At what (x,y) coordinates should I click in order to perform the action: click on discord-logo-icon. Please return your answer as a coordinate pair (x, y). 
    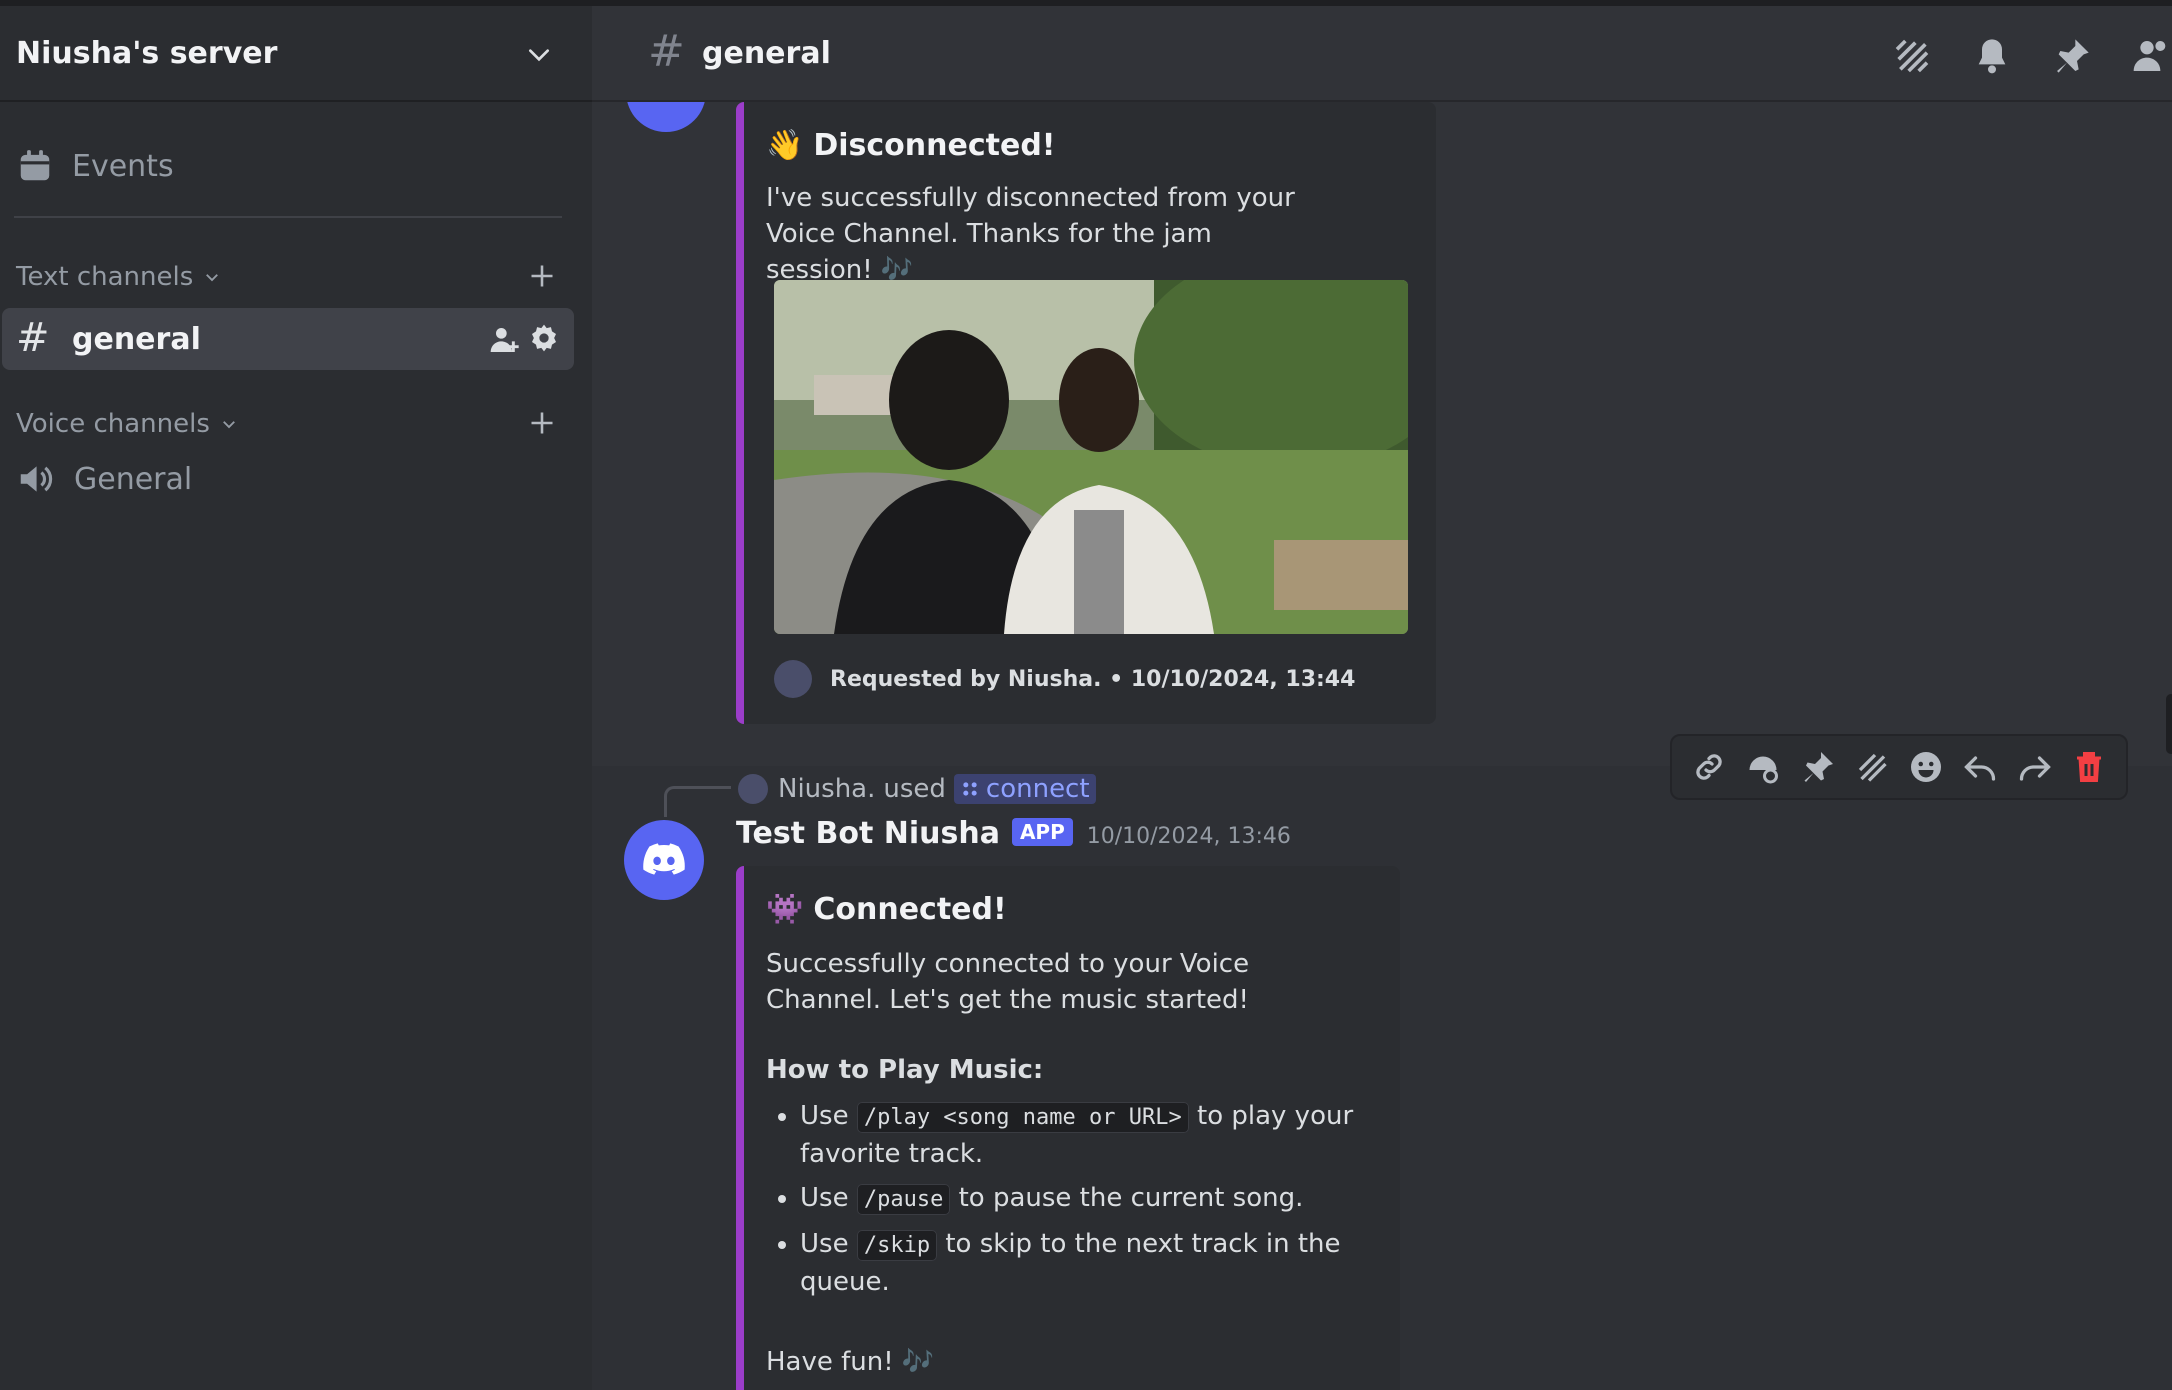
    Looking at the image, I should click on (664, 859).